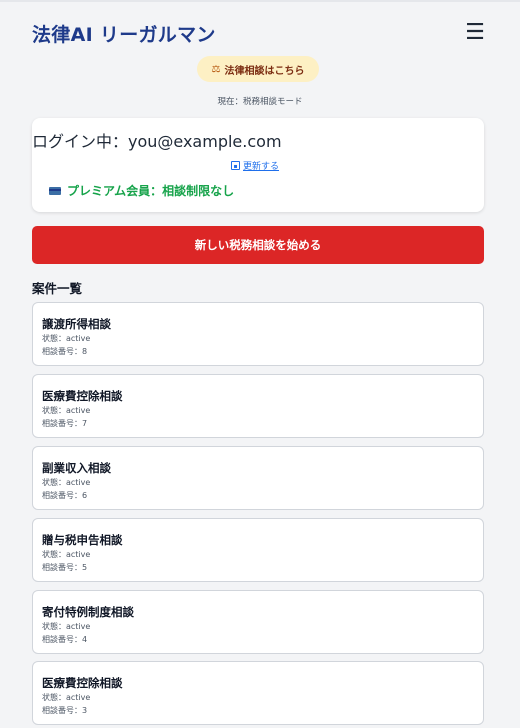 The image size is (520, 728). I want to click on law-consultation-label: 法律相談はこちら, so click(264, 71).